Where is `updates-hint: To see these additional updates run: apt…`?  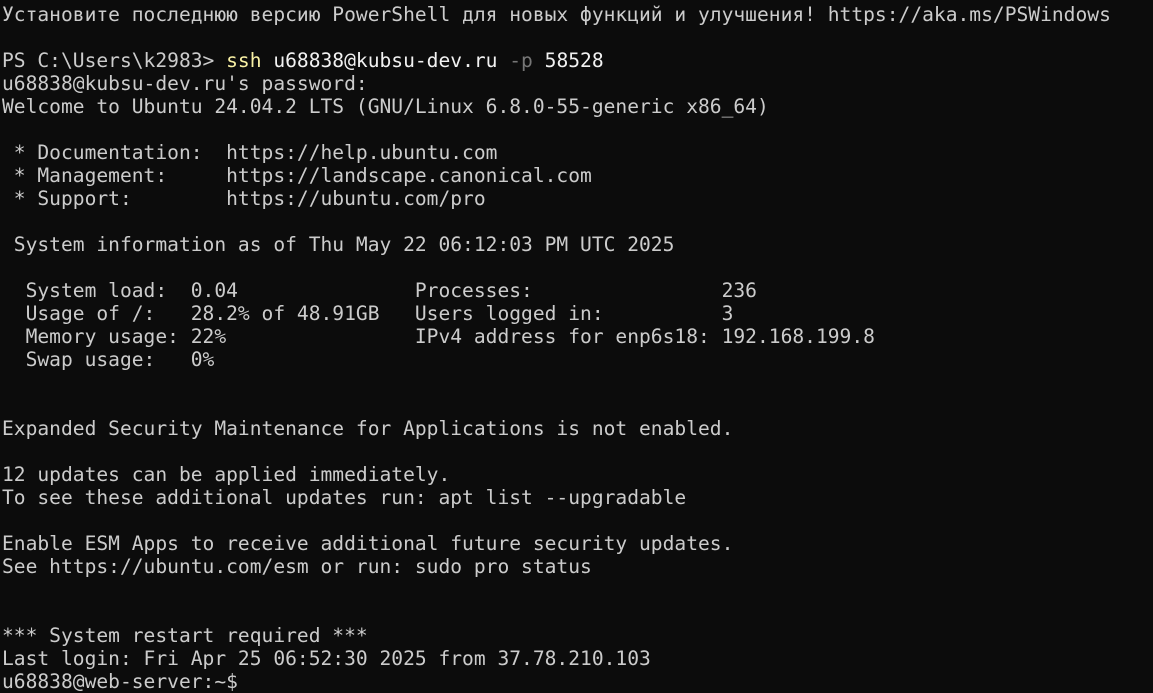
updates-hint: To see these additional updates run: apt… is located at coordinates (344, 497).